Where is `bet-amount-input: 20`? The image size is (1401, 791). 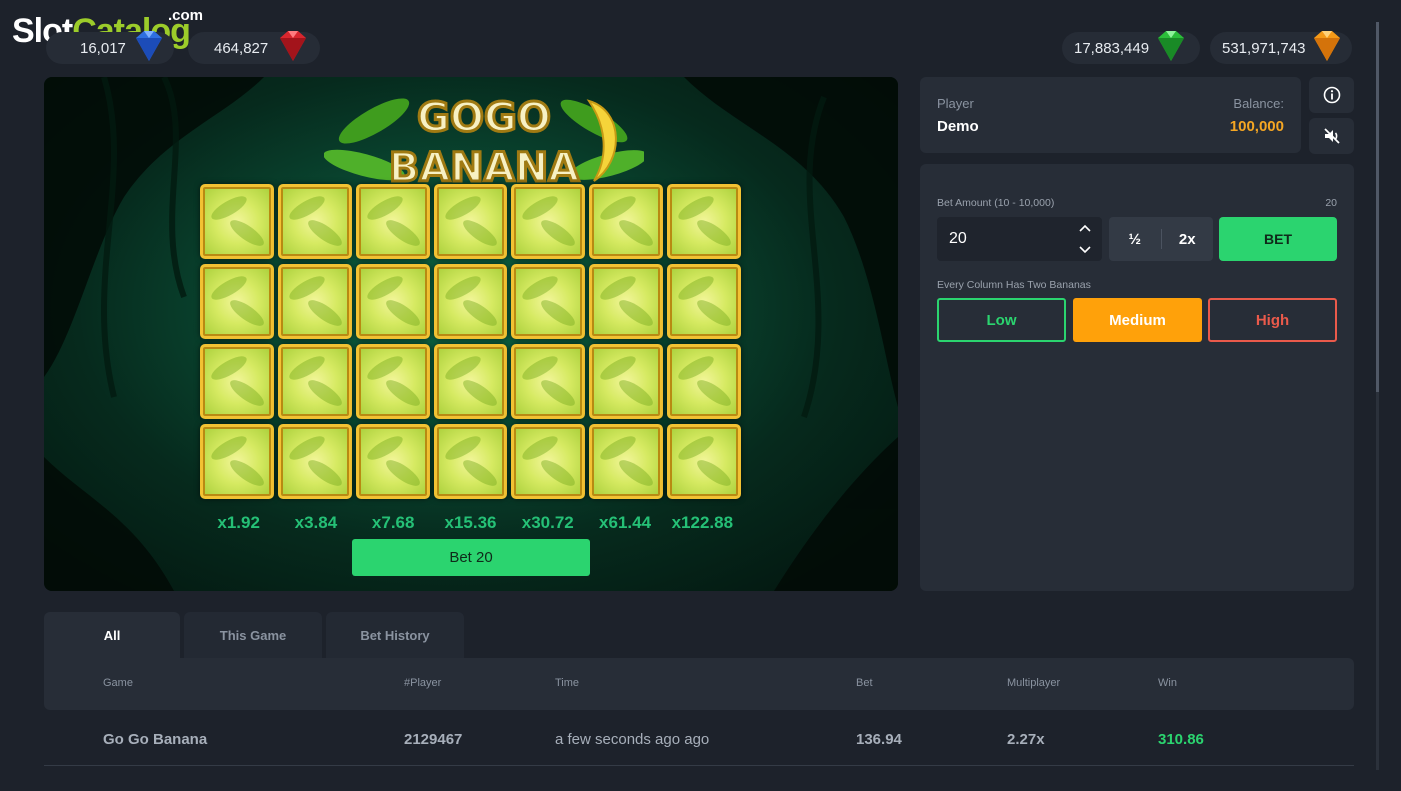 bet-amount-input: 20 is located at coordinates (1019, 239).